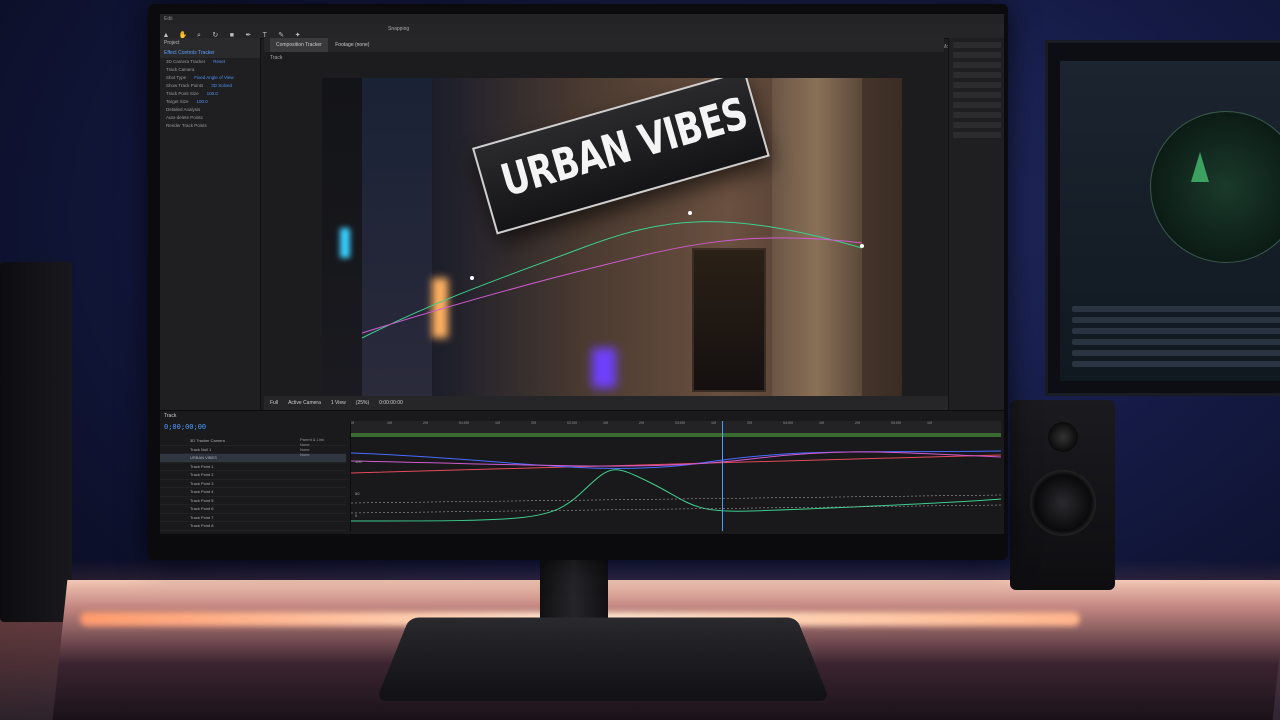  What do you see at coordinates (323, 454) in the screenshot?
I see `parent-value: None` at bounding box center [323, 454].